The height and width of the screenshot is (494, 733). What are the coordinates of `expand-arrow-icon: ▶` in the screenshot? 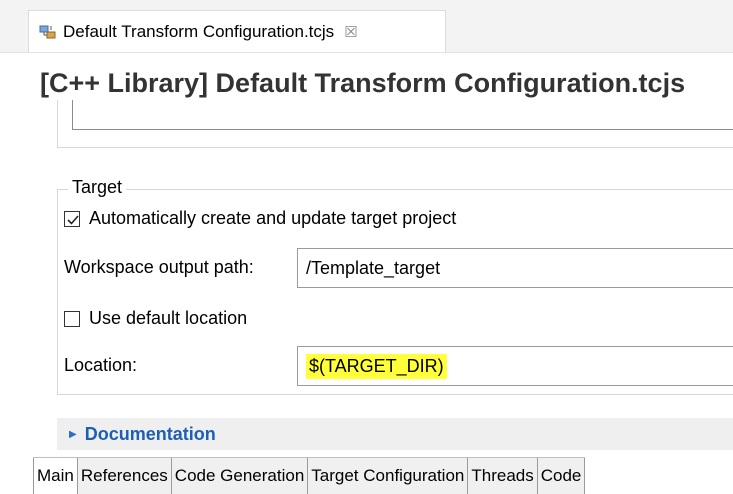 It's located at (73, 434).